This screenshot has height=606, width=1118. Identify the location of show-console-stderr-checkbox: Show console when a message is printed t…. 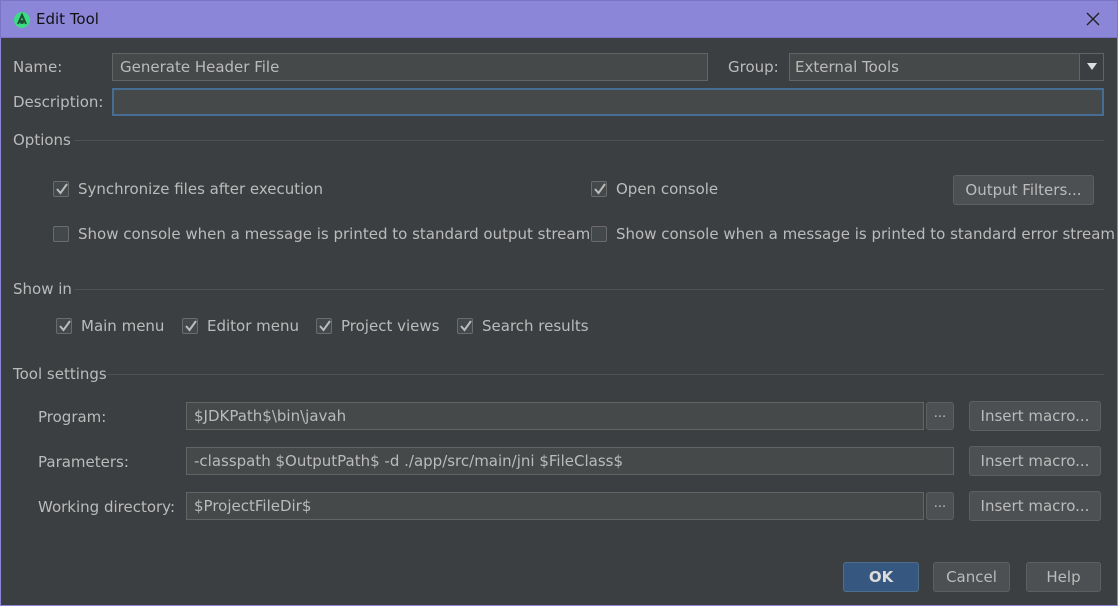
(853, 234).